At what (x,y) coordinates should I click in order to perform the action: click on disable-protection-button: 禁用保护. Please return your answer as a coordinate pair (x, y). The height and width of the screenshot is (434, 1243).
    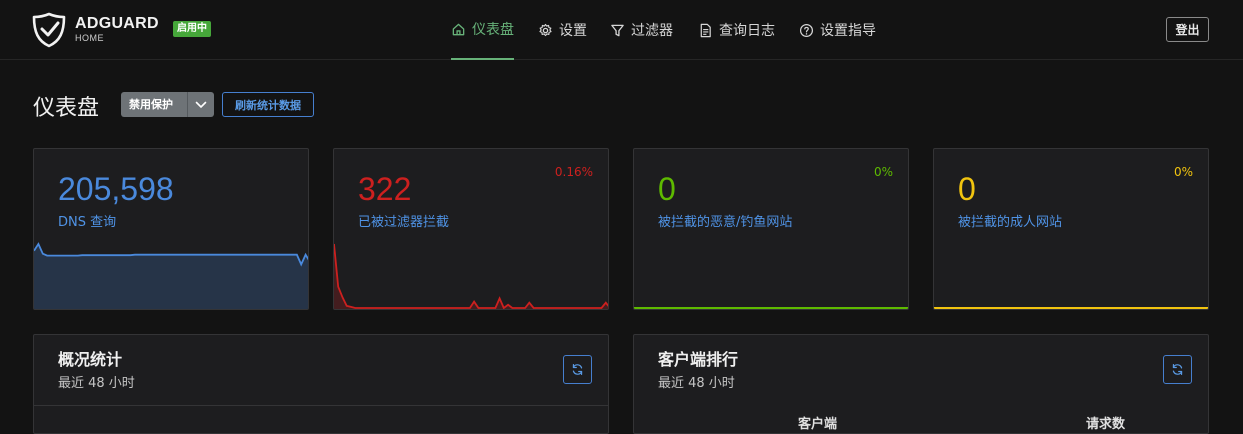
    Looking at the image, I should click on (154, 104).